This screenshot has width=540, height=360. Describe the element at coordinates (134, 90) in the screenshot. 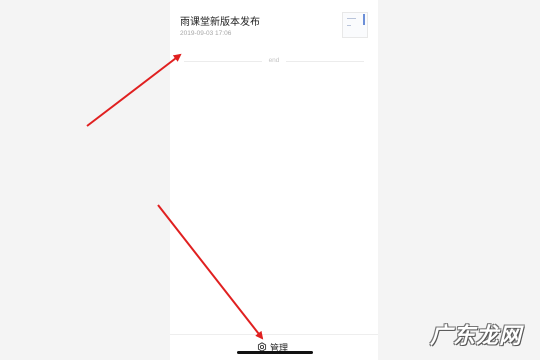

I see `annotation-arrow-to-article` at that location.